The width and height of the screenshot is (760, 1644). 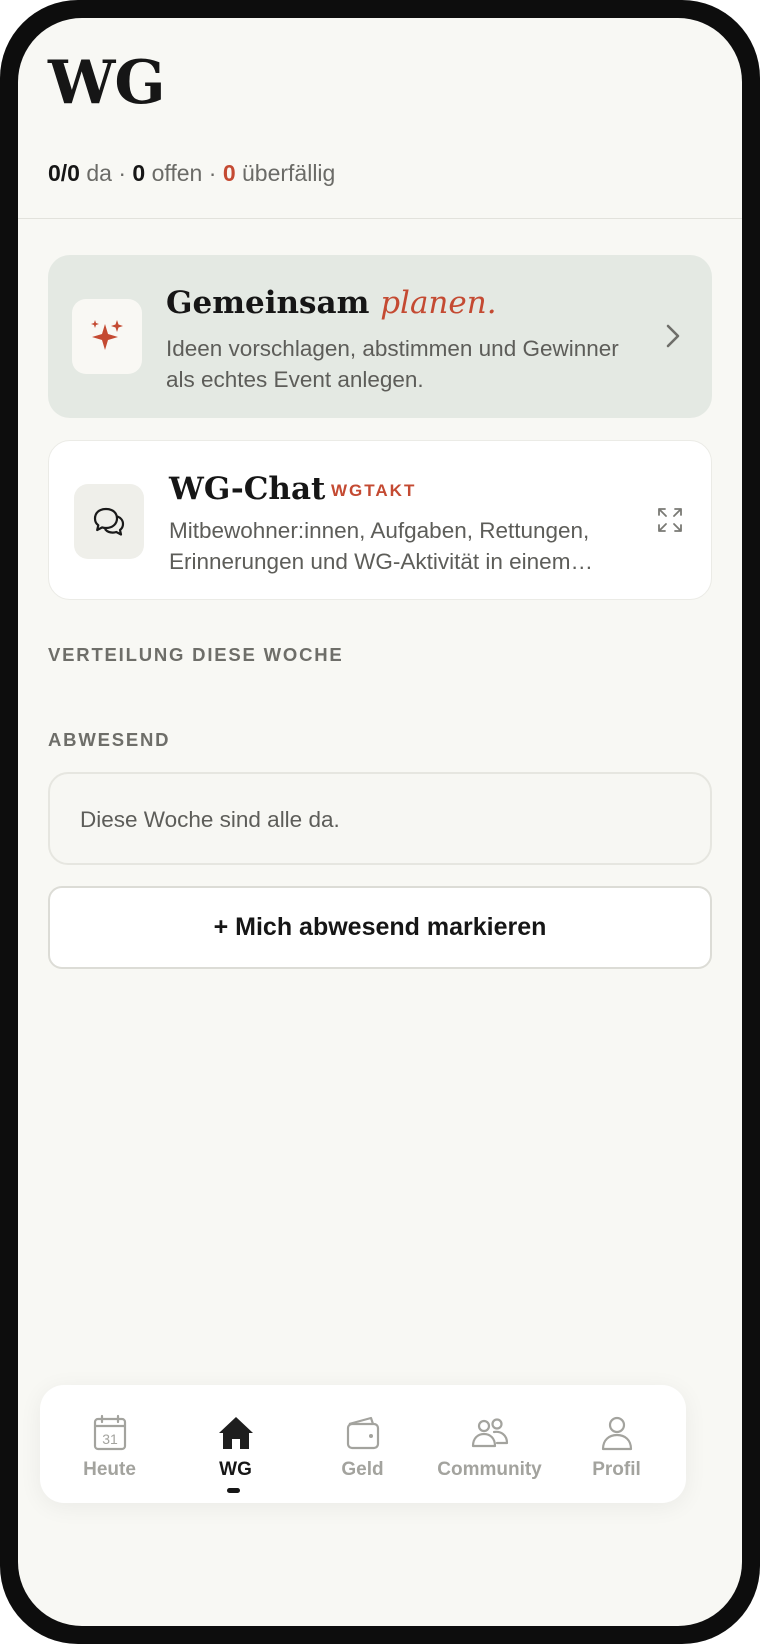 What do you see at coordinates (673, 336) in the screenshot?
I see `chevron-right-icon` at bounding box center [673, 336].